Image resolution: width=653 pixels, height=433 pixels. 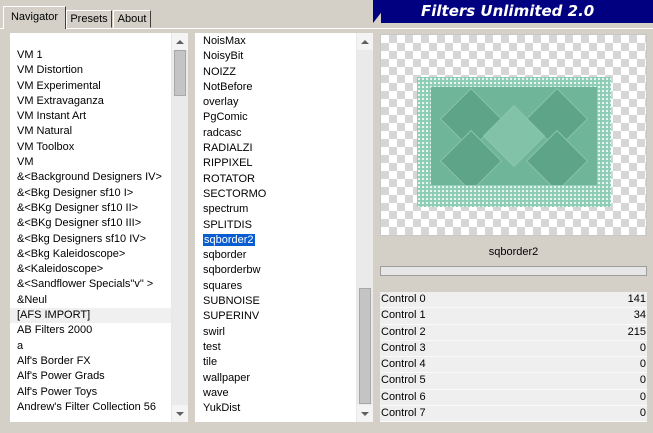 What do you see at coordinates (513, 365) in the screenshot?
I see `control-slider: Control 4 0` at bounding box center [513, 365].